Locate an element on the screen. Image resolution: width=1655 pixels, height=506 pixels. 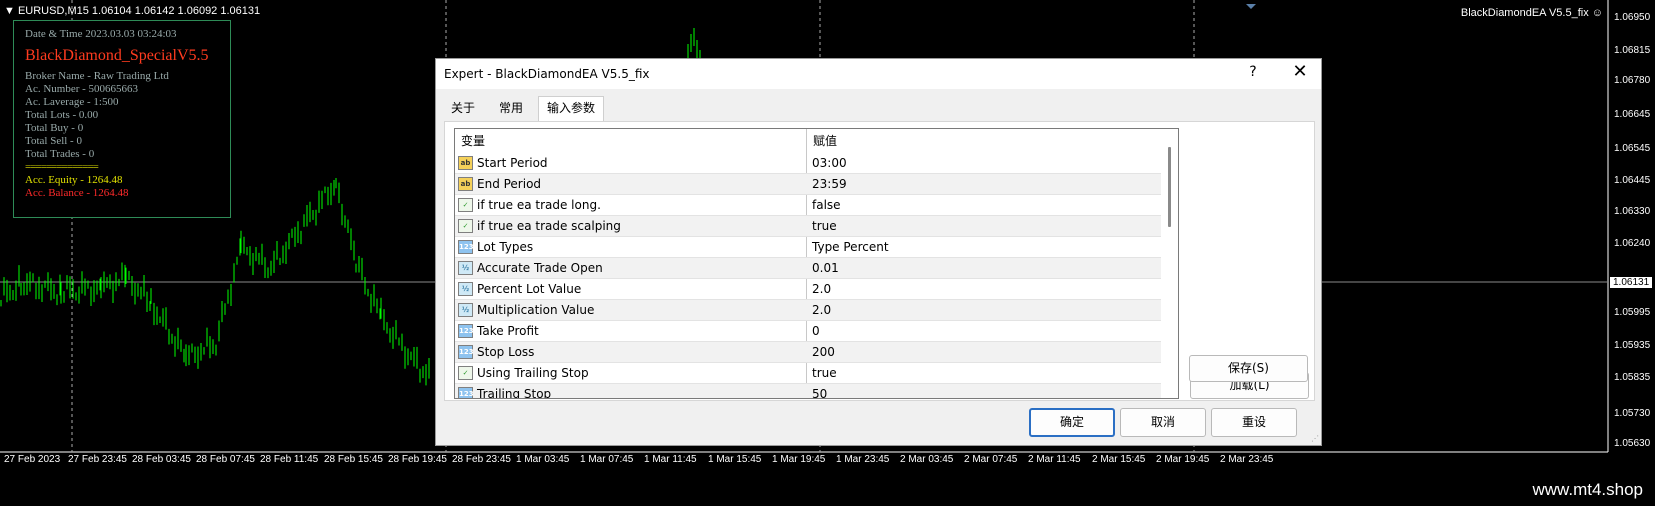
param-value: 0.01 is located at coordinates (825, 268).